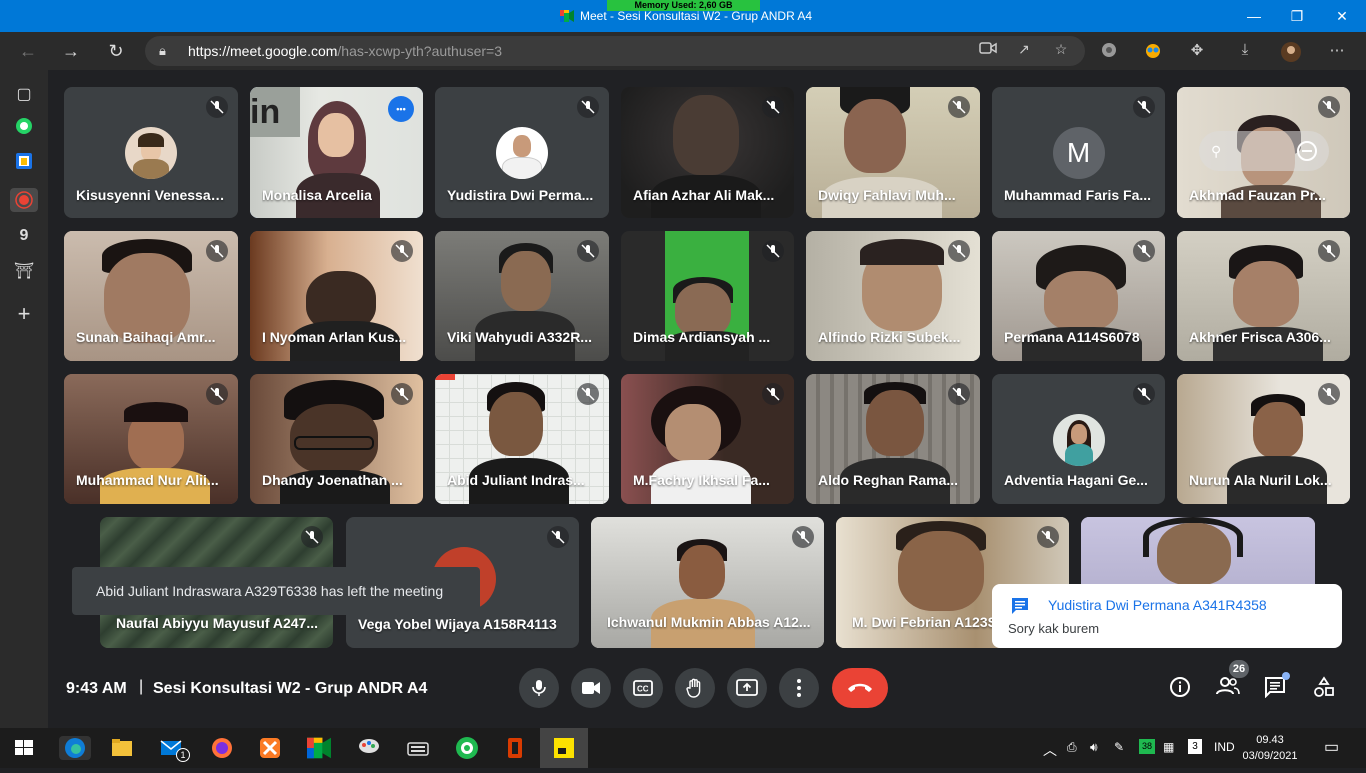 The image size is (1366, 773). What do you see at coordinates (1078, 296) in the screenshot?
I see `participant-tile: Permana A114S6078` at bounding box center [1078, 296].